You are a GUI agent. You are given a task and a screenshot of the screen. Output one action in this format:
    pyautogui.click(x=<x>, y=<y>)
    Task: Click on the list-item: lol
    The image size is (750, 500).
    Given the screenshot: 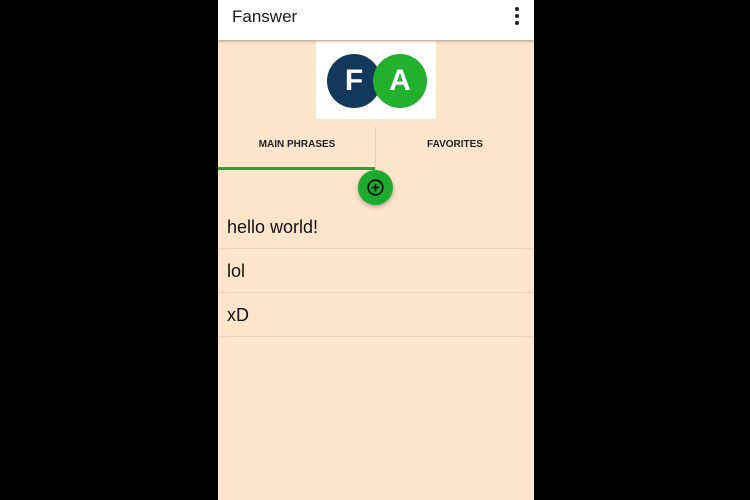 What is the action you would take?
    pyautogui.click(x=376, y=271)
    